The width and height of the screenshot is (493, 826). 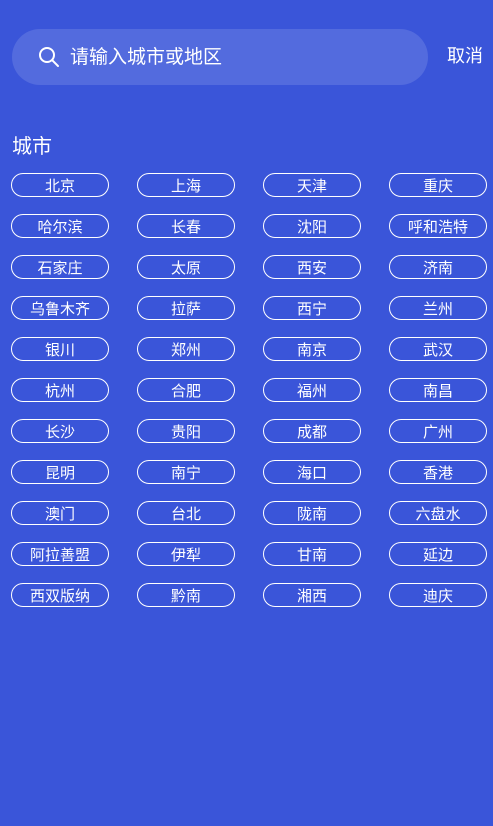 What do you see at coordinates (312, 431) in the screenshot?
I see `city-chip: 成都` at bounding box center [312, 431].